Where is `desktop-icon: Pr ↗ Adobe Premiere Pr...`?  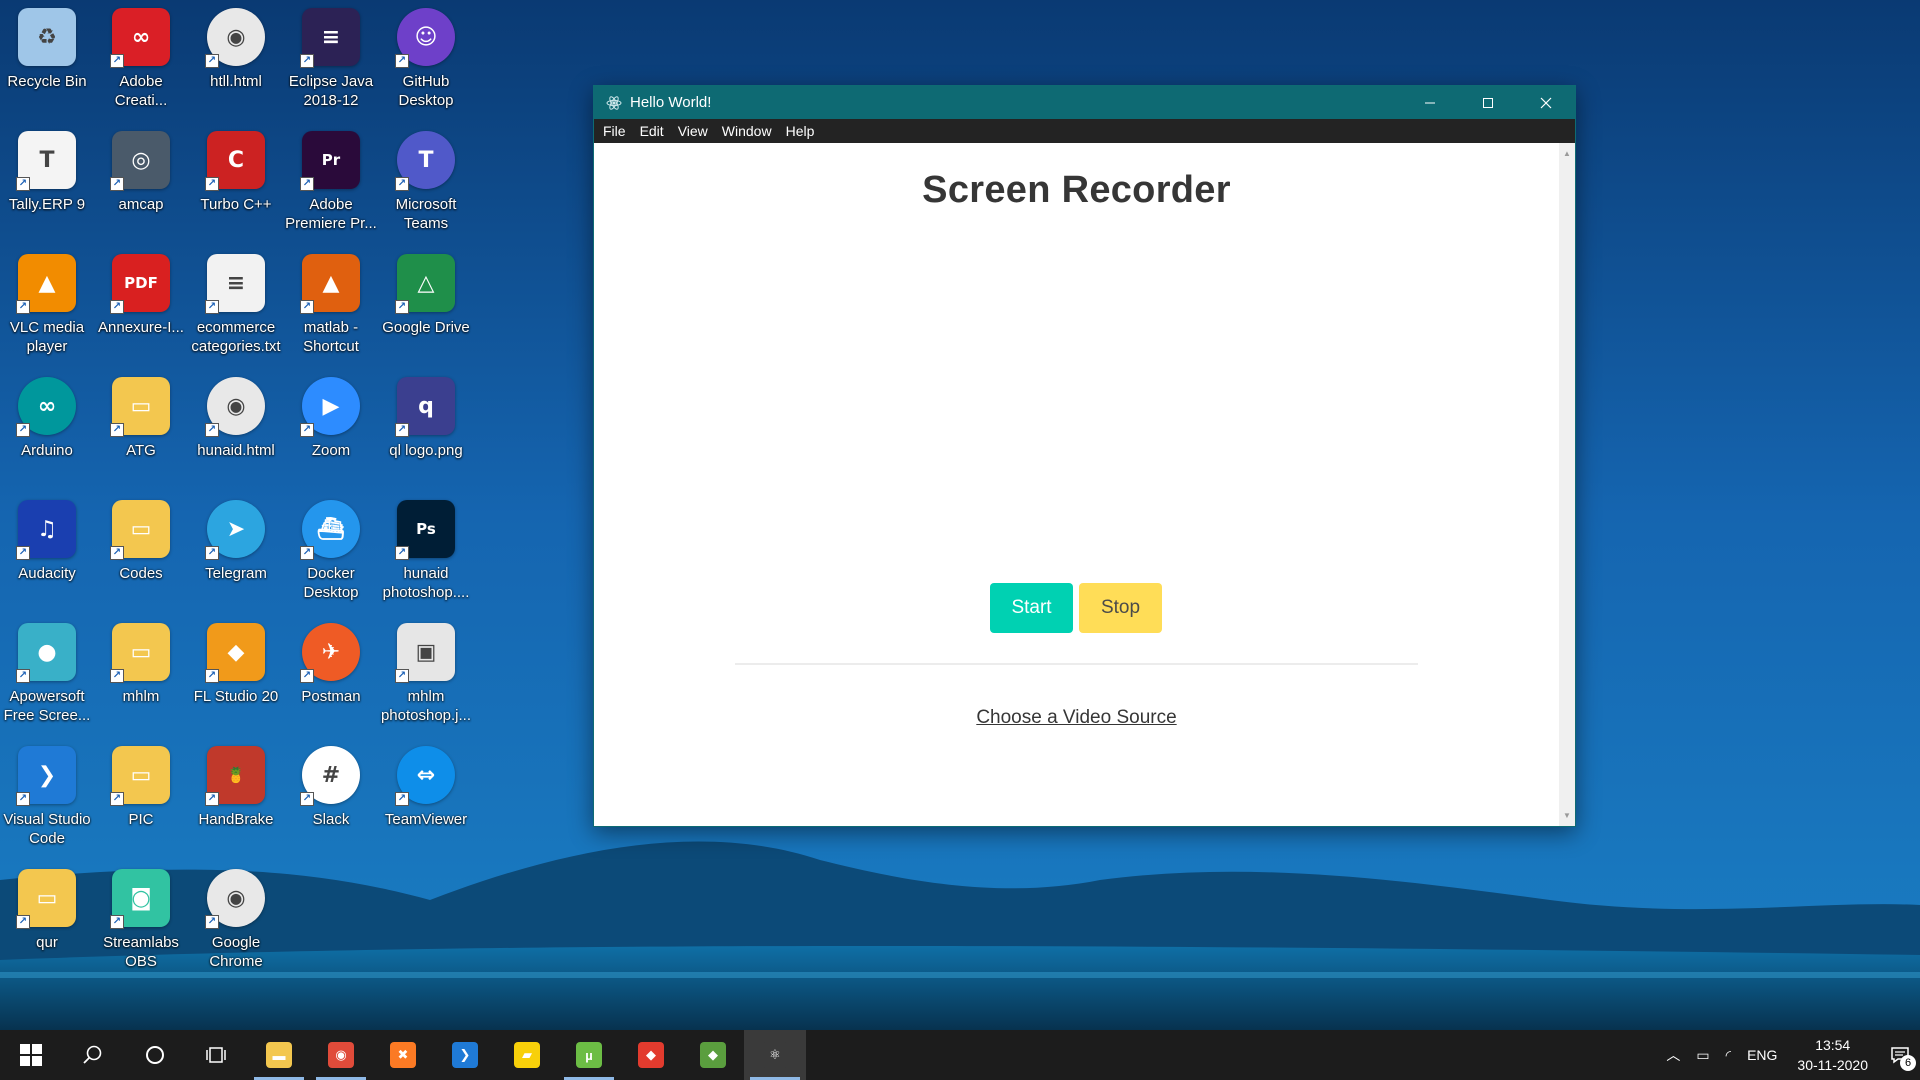 desktop-icon: Pr ↗ Adobe Premiere Pr... is located at coordinates (331, 182).